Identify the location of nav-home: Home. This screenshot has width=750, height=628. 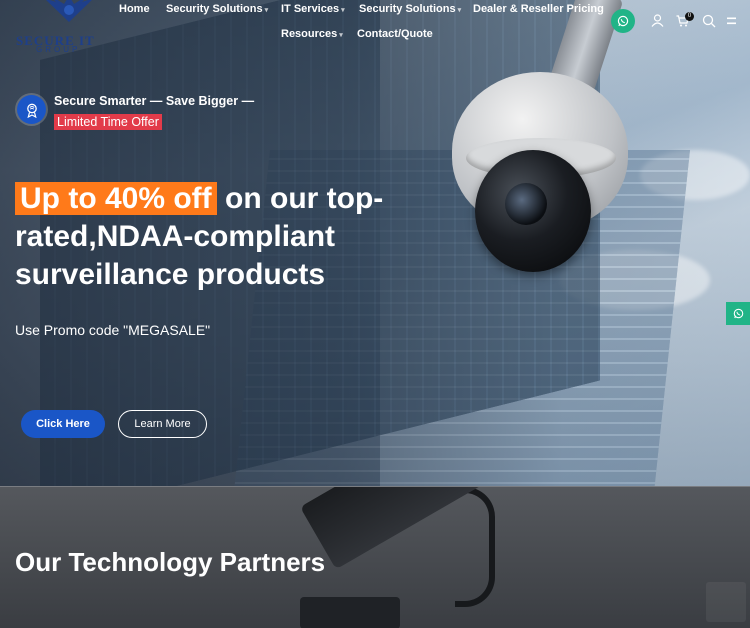
(134, 9).